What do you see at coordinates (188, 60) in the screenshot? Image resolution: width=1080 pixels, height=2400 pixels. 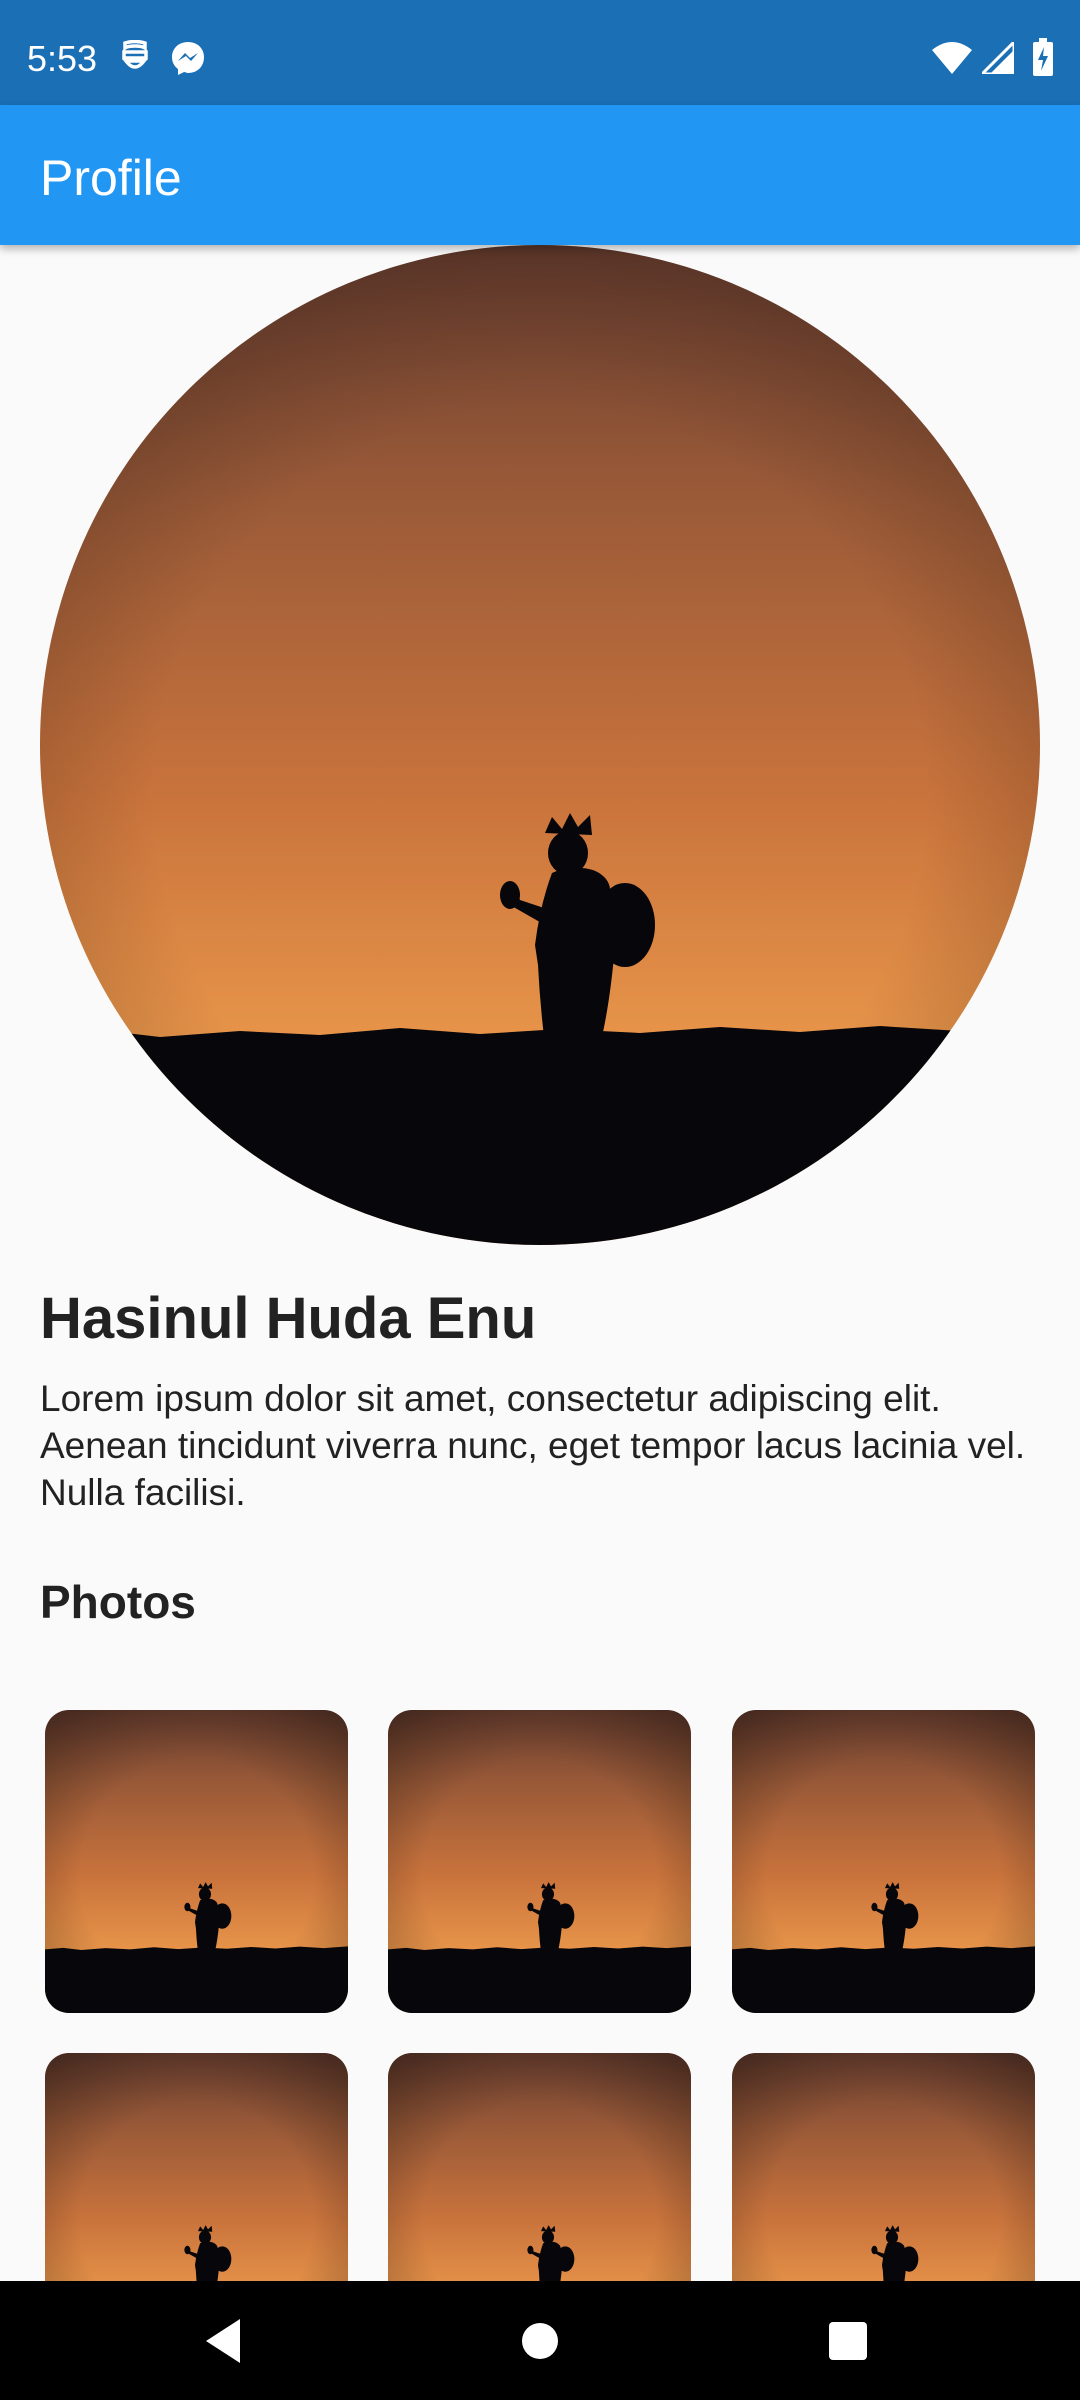 I see `messenger-icon` at bounding box center [188, 60].